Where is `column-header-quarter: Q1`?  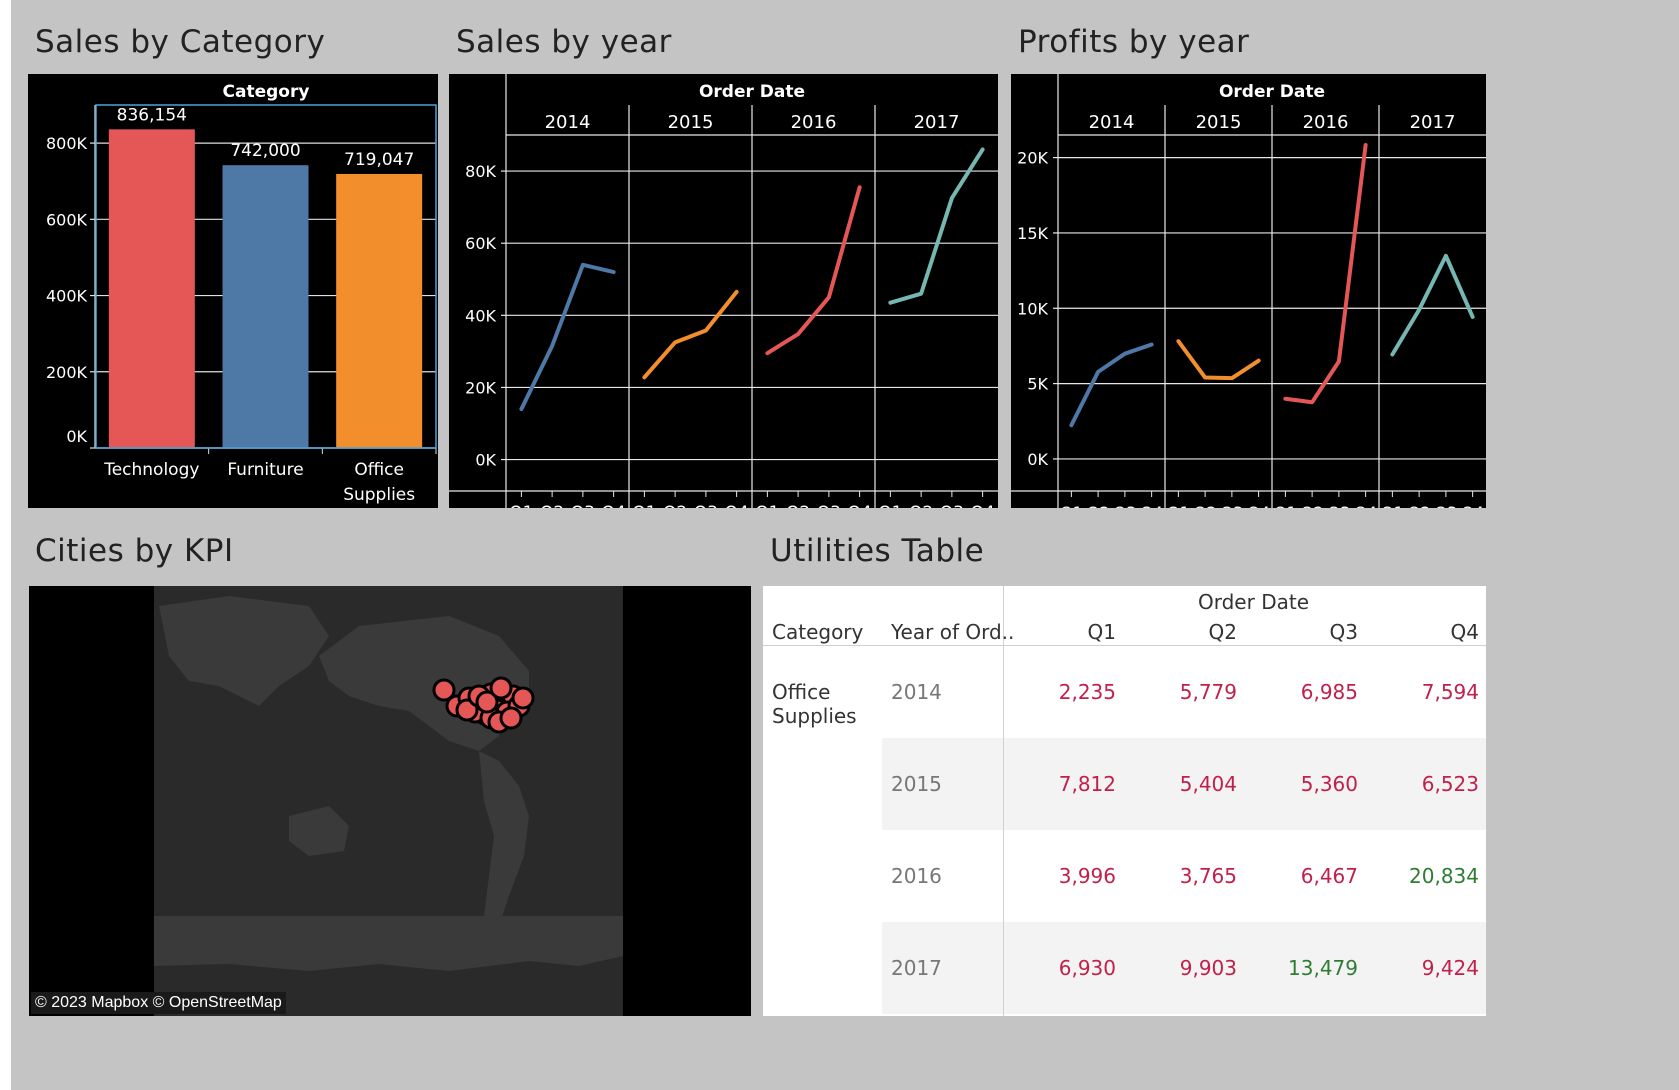
column-header-quarter: Q1 is located at coordinates (1101, 632).